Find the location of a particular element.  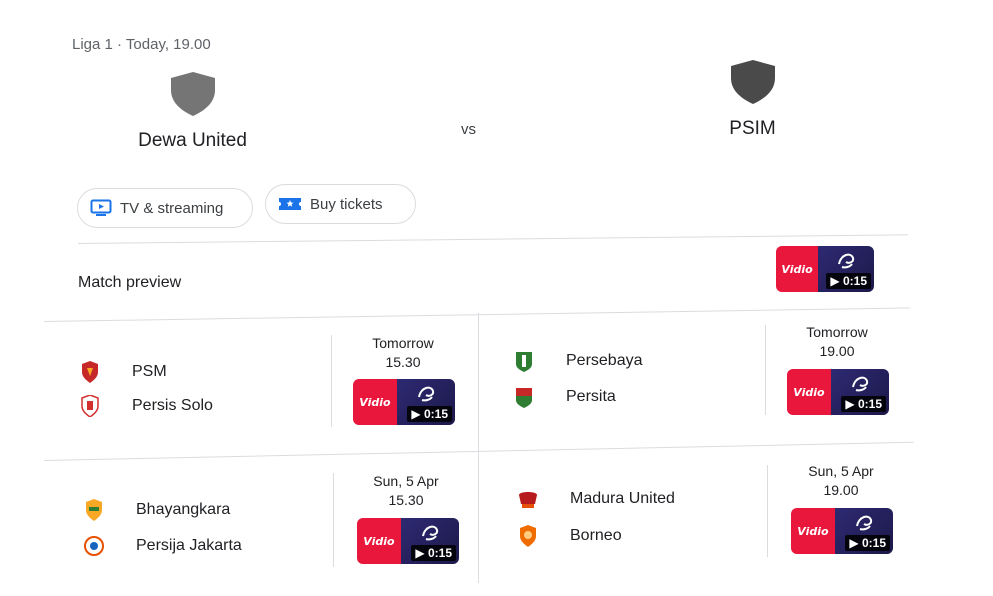

persis-crest-icon is located at coordinates (90, 406).